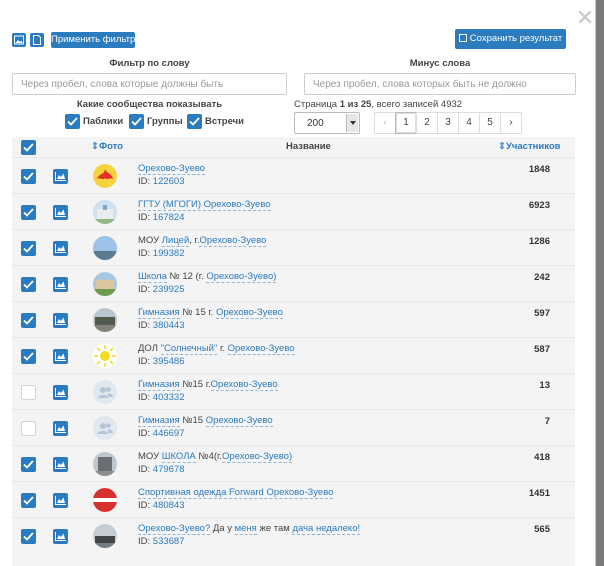 This screenshot has height=566, width=604. What do you see at coordinates (355, 104) in the screenshot?
I see `page-info-current: 1 из 25` at bounding box center [355, 104].